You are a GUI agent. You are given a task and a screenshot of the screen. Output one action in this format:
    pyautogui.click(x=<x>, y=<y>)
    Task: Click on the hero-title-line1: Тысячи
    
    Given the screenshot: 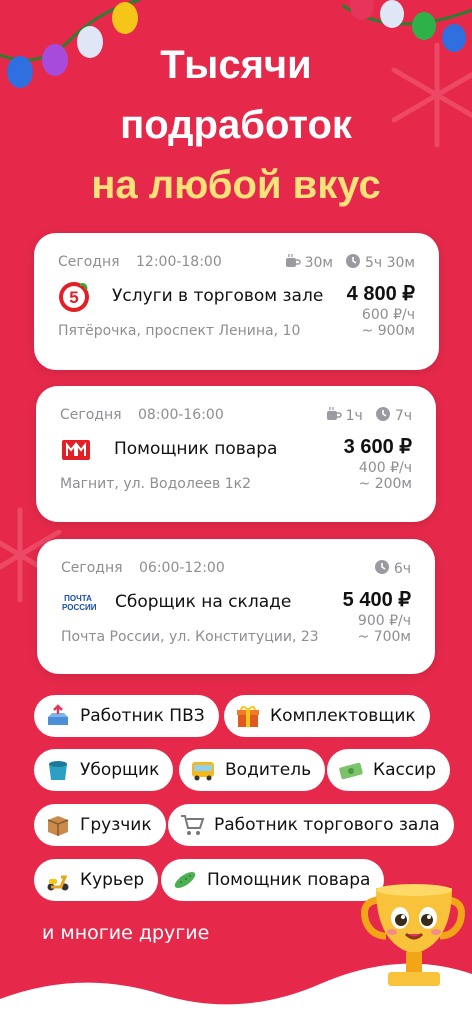 What is the action you would take?
    pyautogui.click(x=236, y=65)
    